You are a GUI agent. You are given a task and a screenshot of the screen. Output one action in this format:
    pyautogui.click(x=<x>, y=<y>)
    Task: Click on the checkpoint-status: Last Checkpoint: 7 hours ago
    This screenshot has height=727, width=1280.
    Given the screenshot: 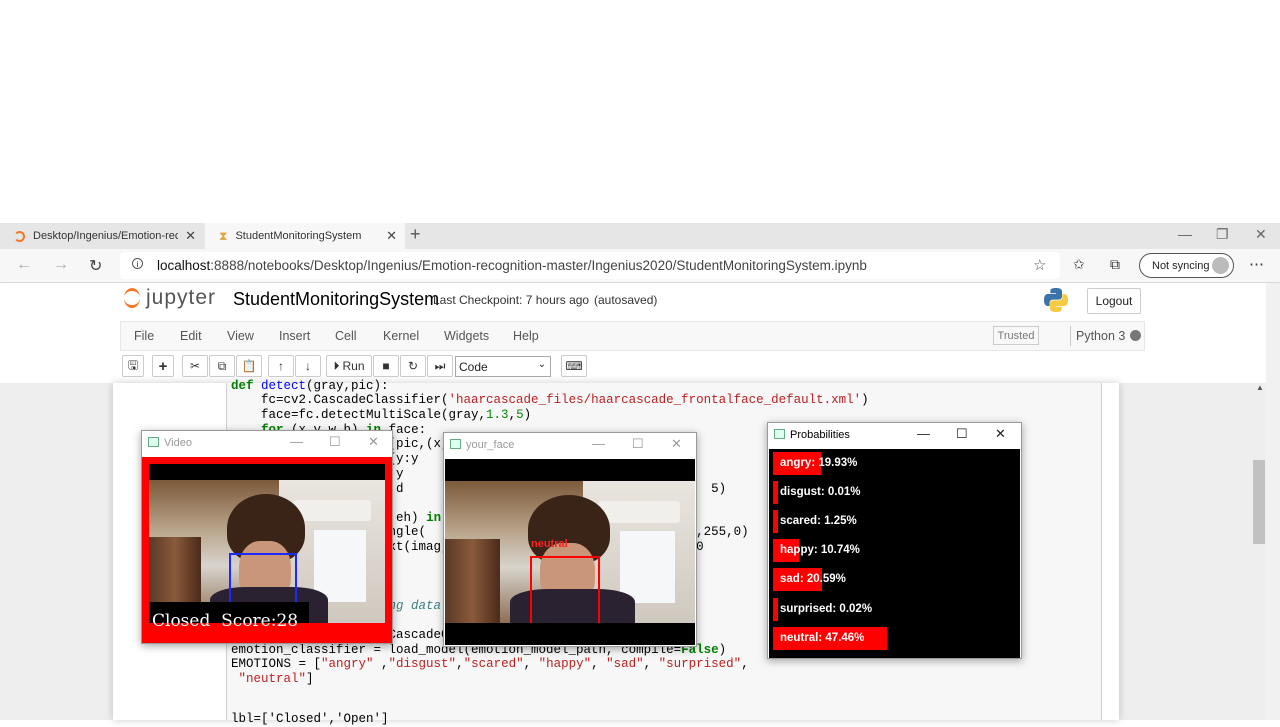 What is the action you would take?
    pyautogui.click(x=511, y=300)
    